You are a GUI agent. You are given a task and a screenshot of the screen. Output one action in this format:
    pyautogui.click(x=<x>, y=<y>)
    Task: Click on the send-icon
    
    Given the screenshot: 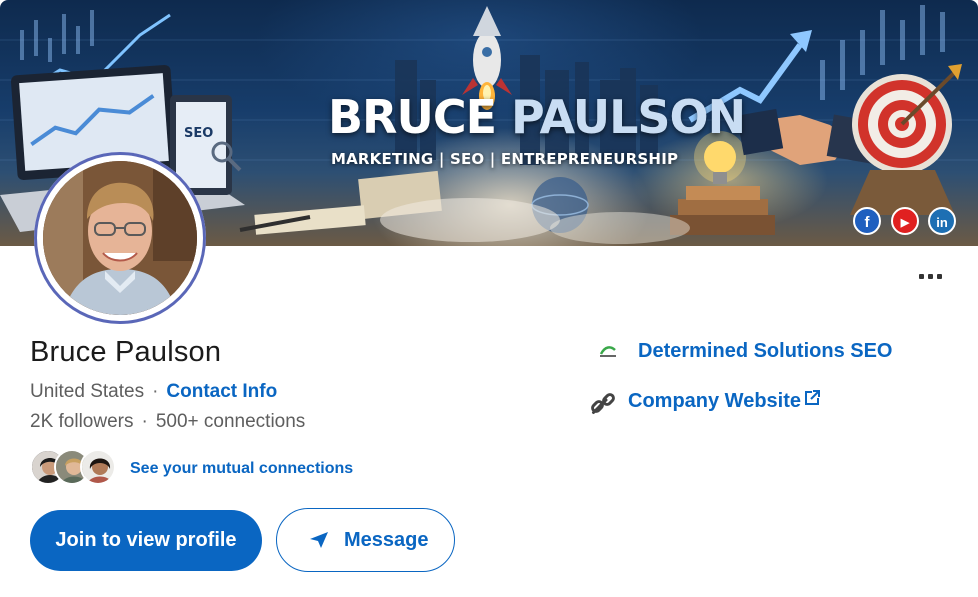 What is the action you would take?
    pyautogui.click(x=319, y=540)
    